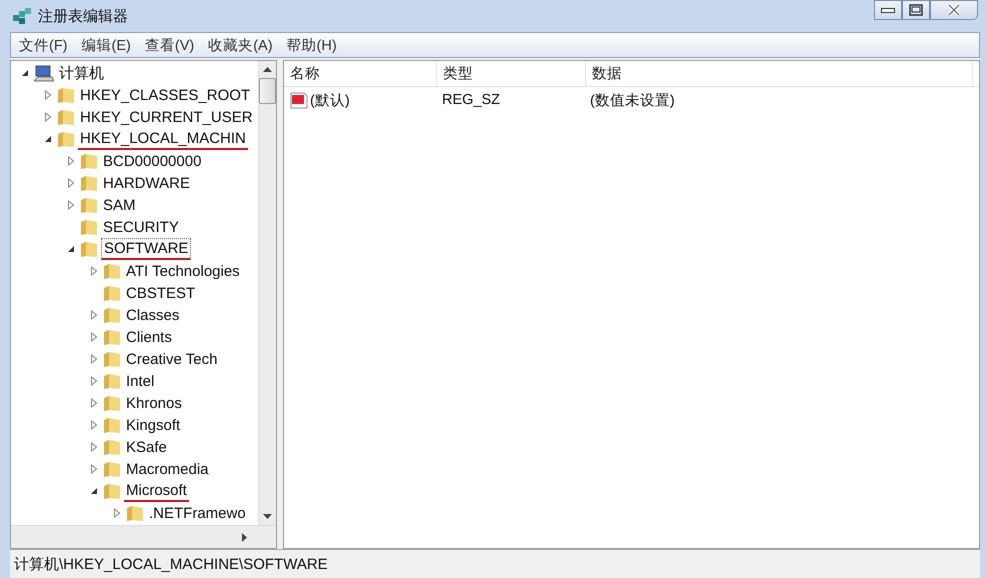 Image resolution: width=986 pixels, height=578 pixels. Describe the element at coordinates (119, 205) in the screenshot. I see `tree-item: SAM` at that location.